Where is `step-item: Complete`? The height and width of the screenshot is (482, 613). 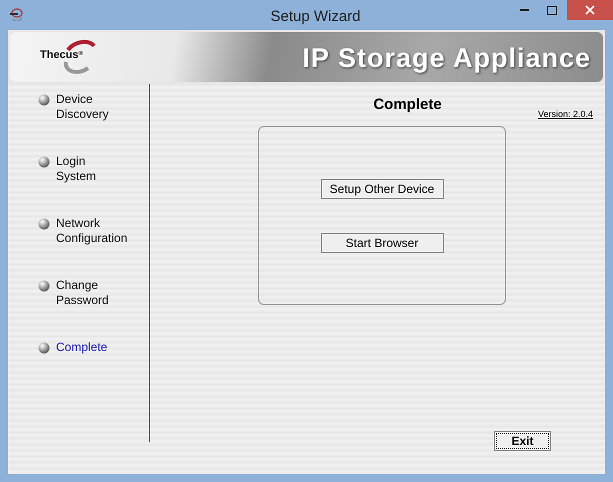 step-item: Complete is located at coordinates (82, 347).